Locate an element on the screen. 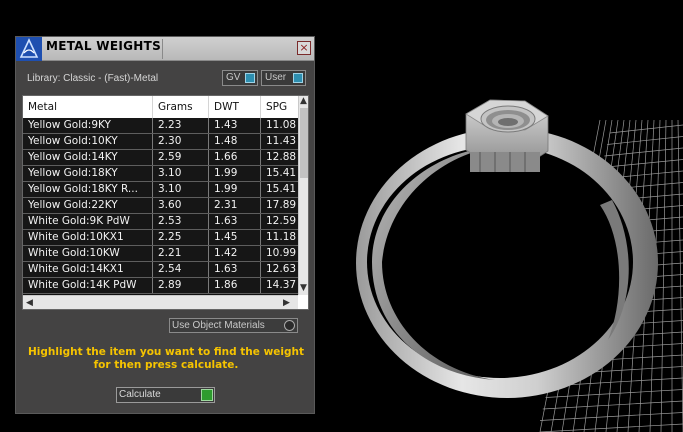 The height and width of the screenshot is (432, 683). dwt-cell: 1.43 is located at coordinates (235, 125).